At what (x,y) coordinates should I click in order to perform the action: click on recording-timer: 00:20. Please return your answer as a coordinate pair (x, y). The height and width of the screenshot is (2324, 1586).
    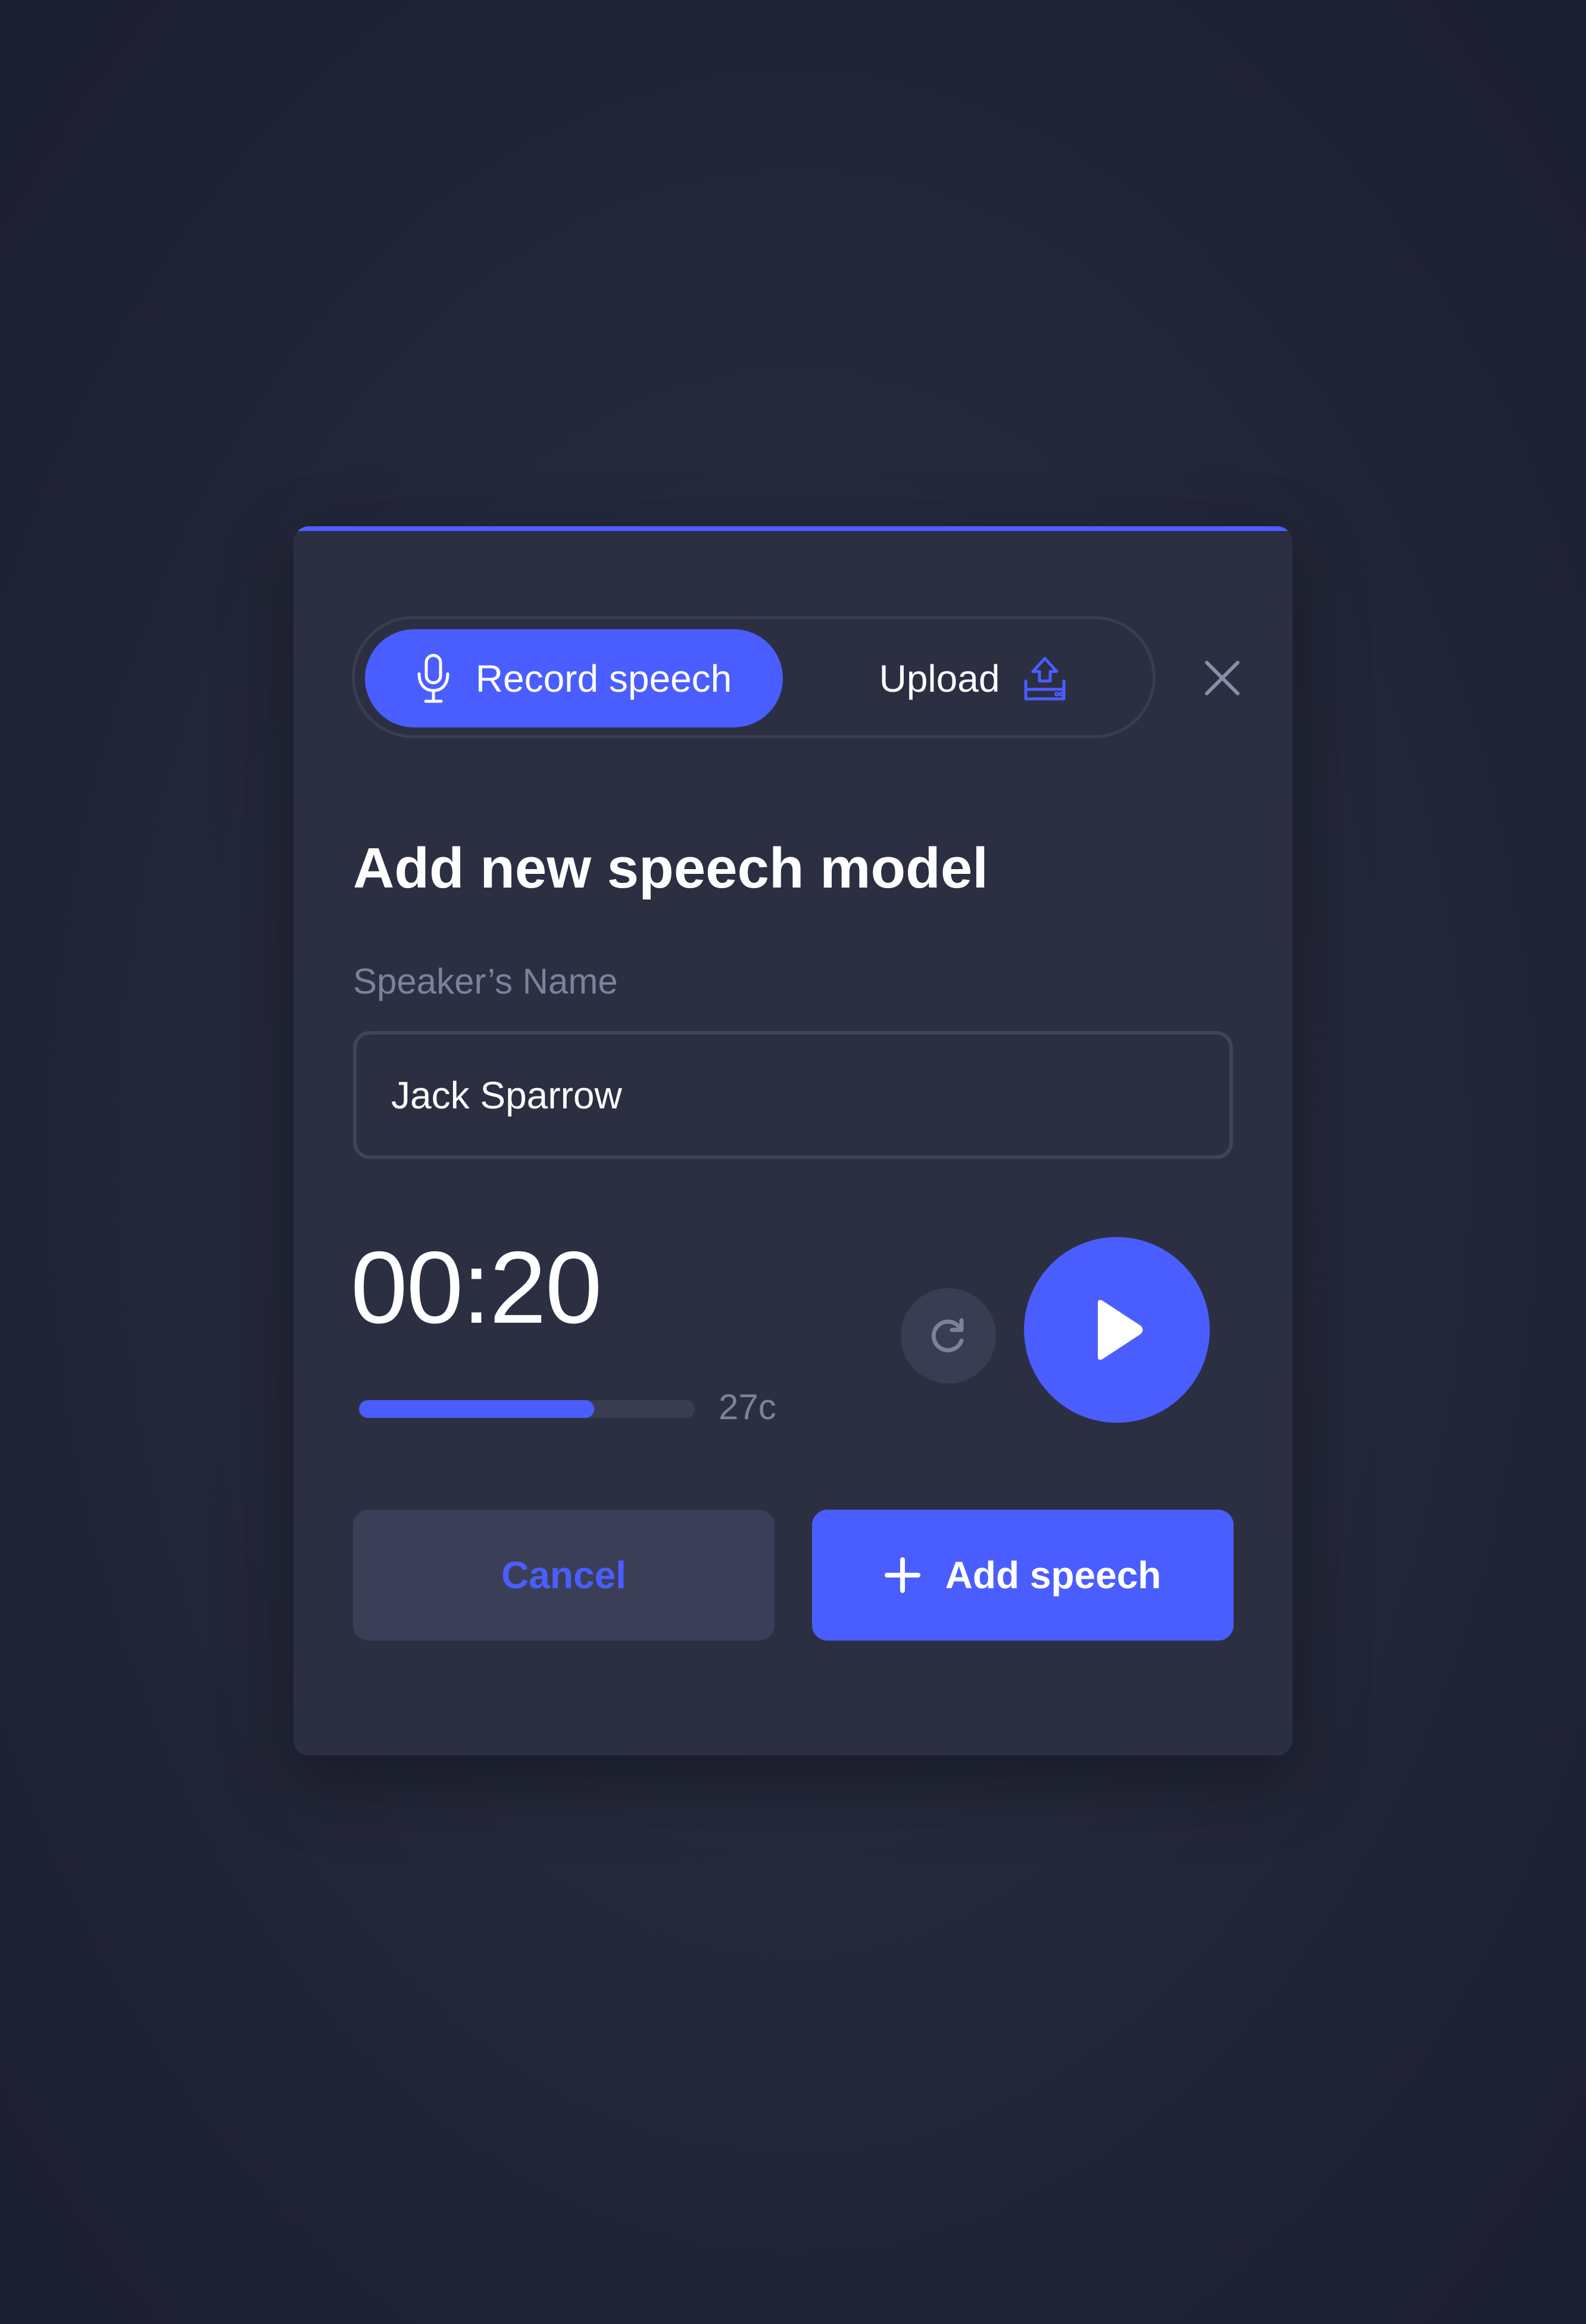
    Looking at the image, I should click on (476, 1288).